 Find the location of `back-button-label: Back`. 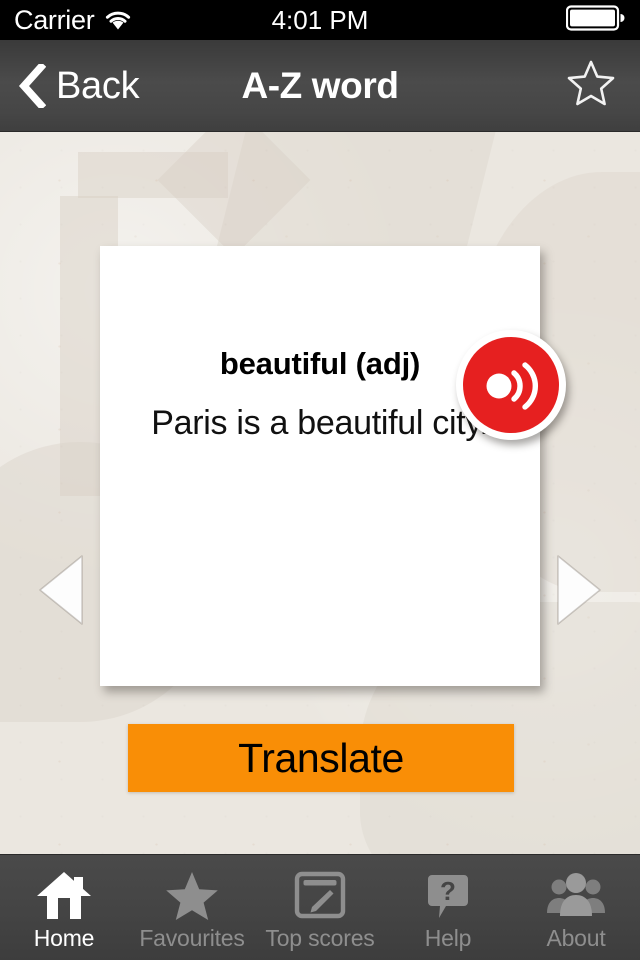

back-button-label: Back is located at coordinates (98, 85).